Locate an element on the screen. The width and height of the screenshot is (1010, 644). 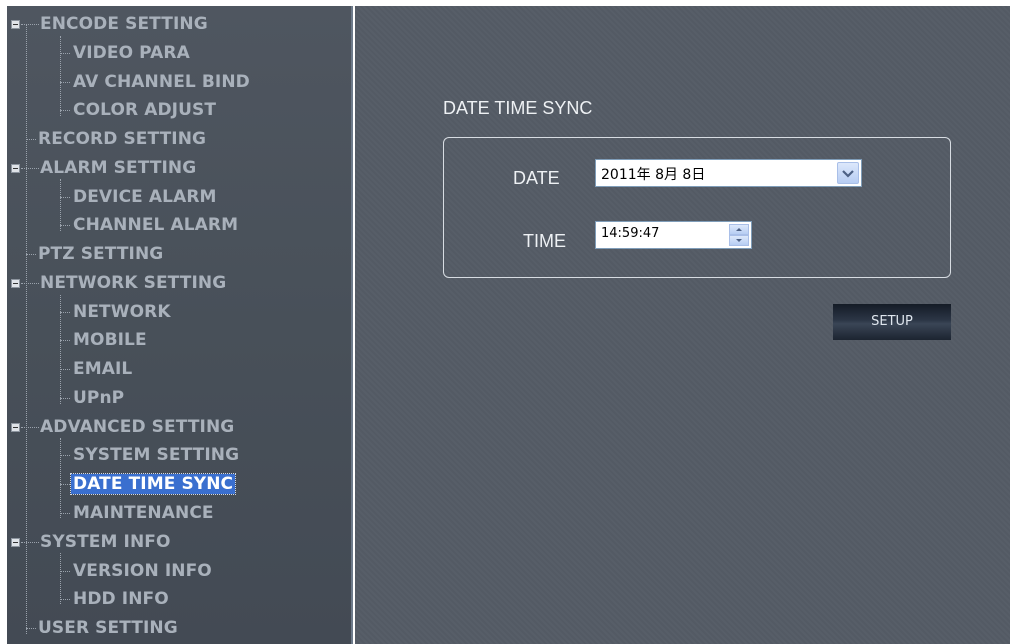
arrow-down-icon is located at coordinates (739, 240).